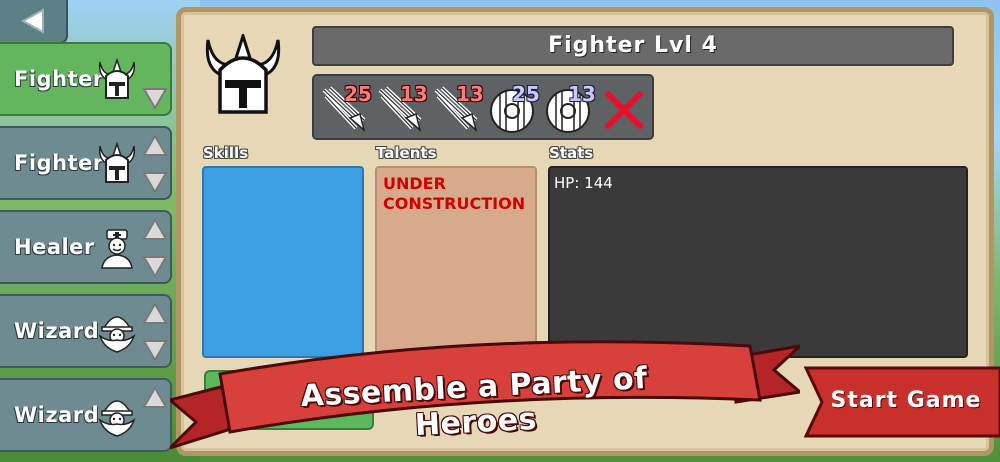 Image resolution: width=1000 pixels, height=462 pixels. Describe the element at coordinates (117, 249) in the screenshot. I see `nurse-icon` at that location.